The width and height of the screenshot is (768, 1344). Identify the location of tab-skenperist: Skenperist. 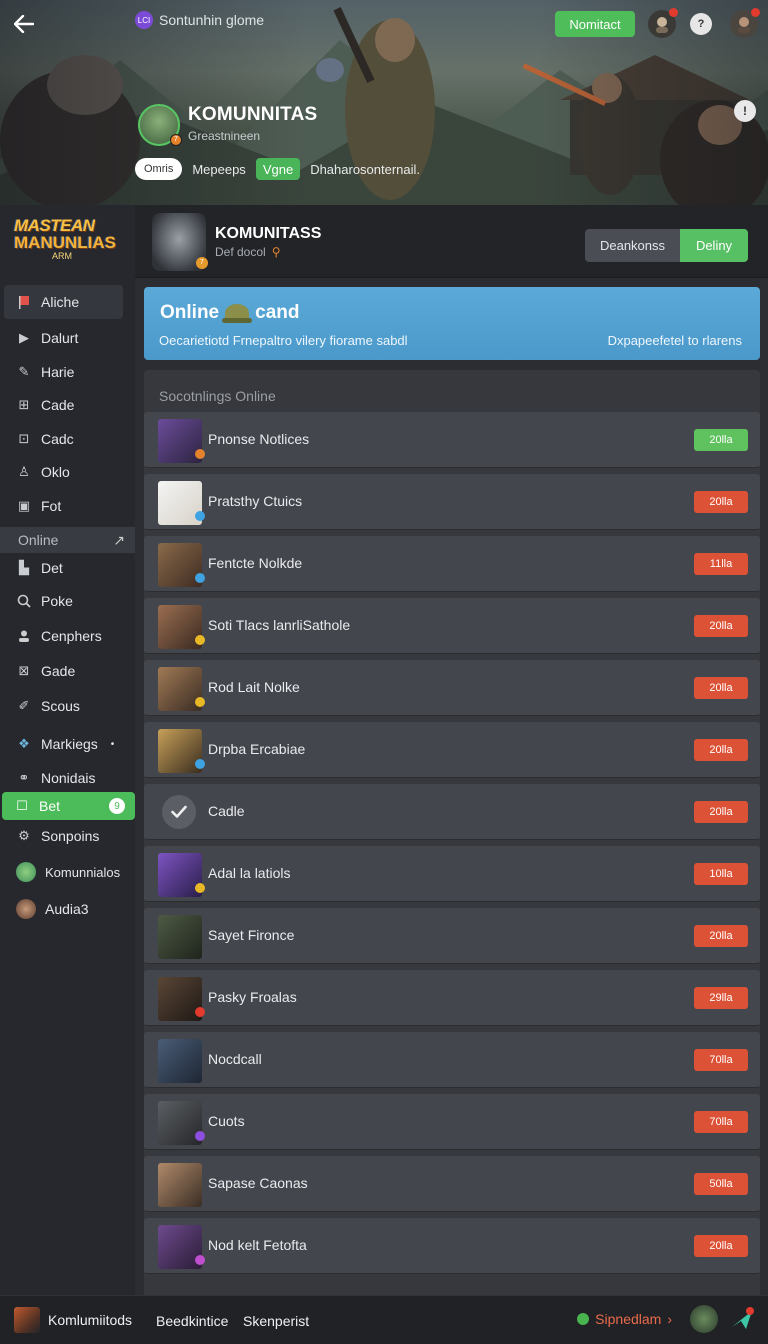
(276, 1321).